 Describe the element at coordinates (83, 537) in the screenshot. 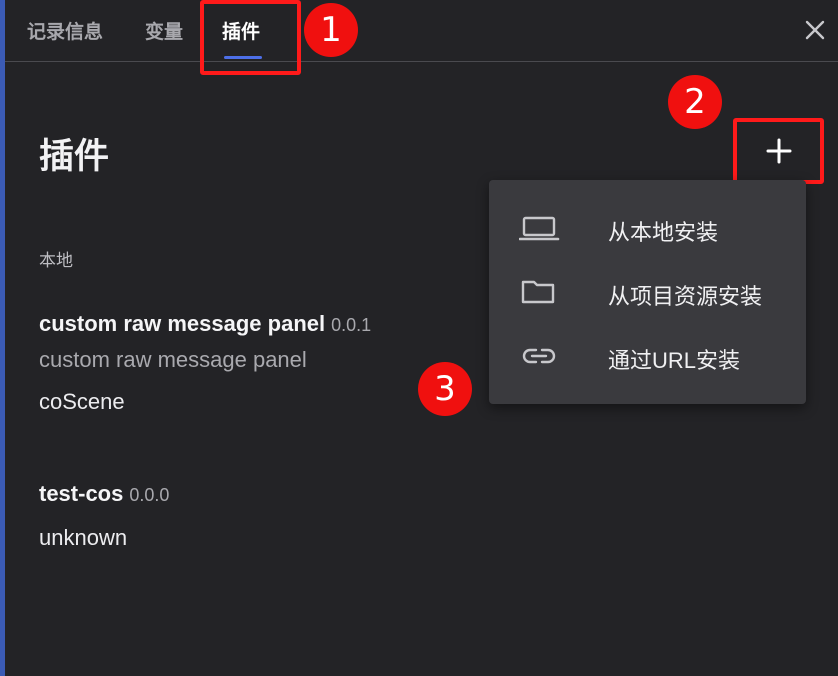

I see `plugin-author: unknown` at that location.